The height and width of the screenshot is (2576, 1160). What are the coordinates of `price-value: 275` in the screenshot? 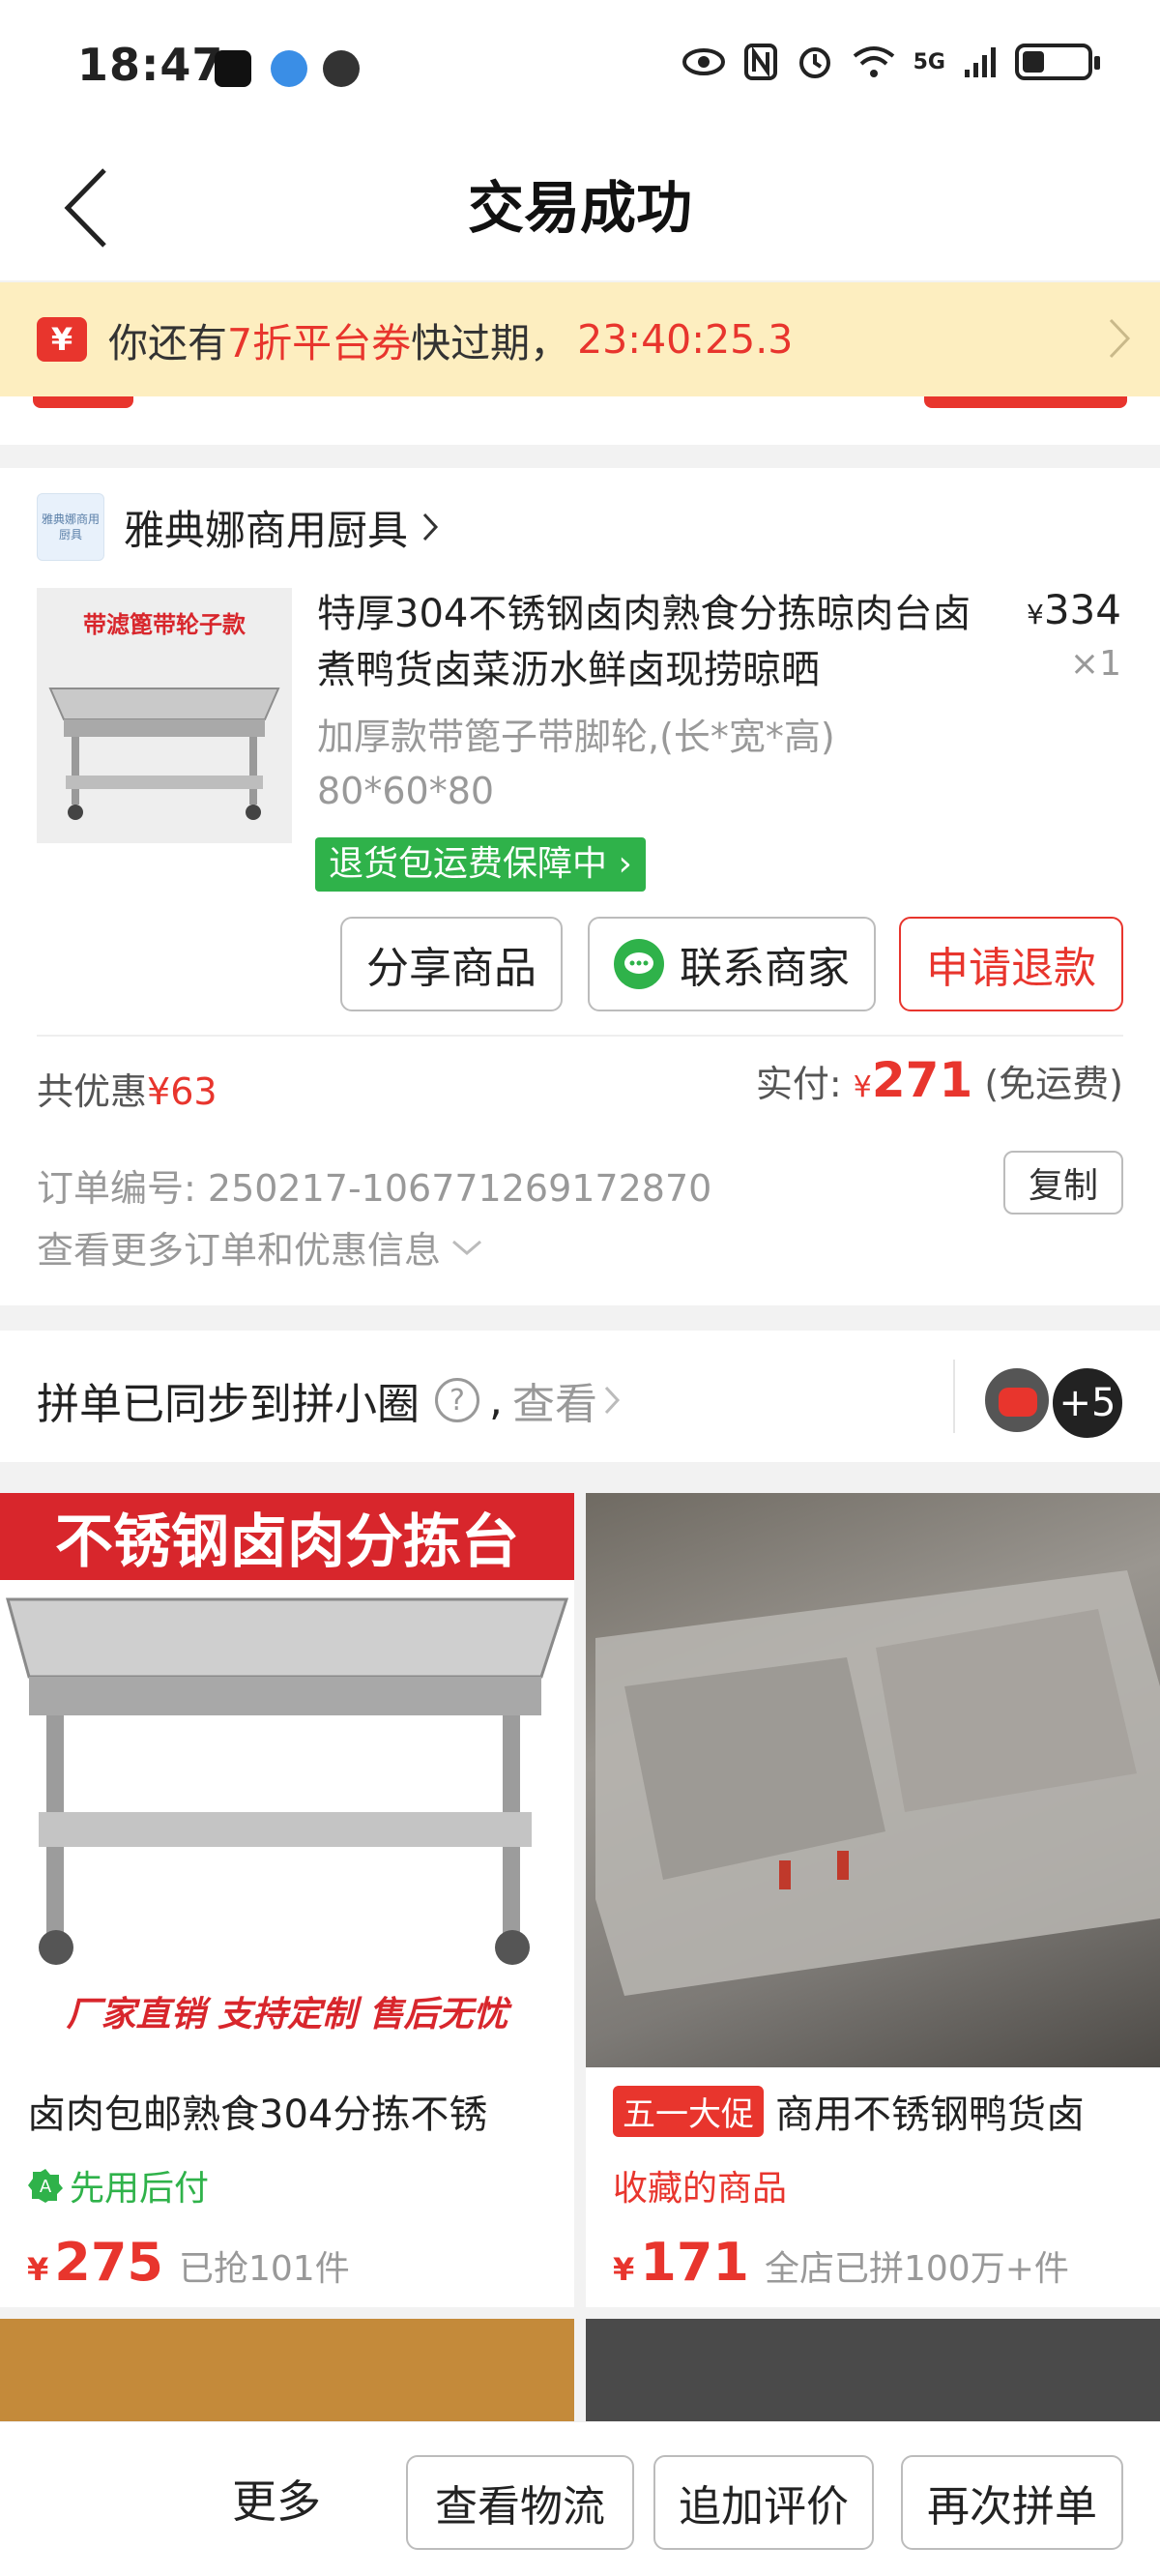 It's located at (109, 2262).